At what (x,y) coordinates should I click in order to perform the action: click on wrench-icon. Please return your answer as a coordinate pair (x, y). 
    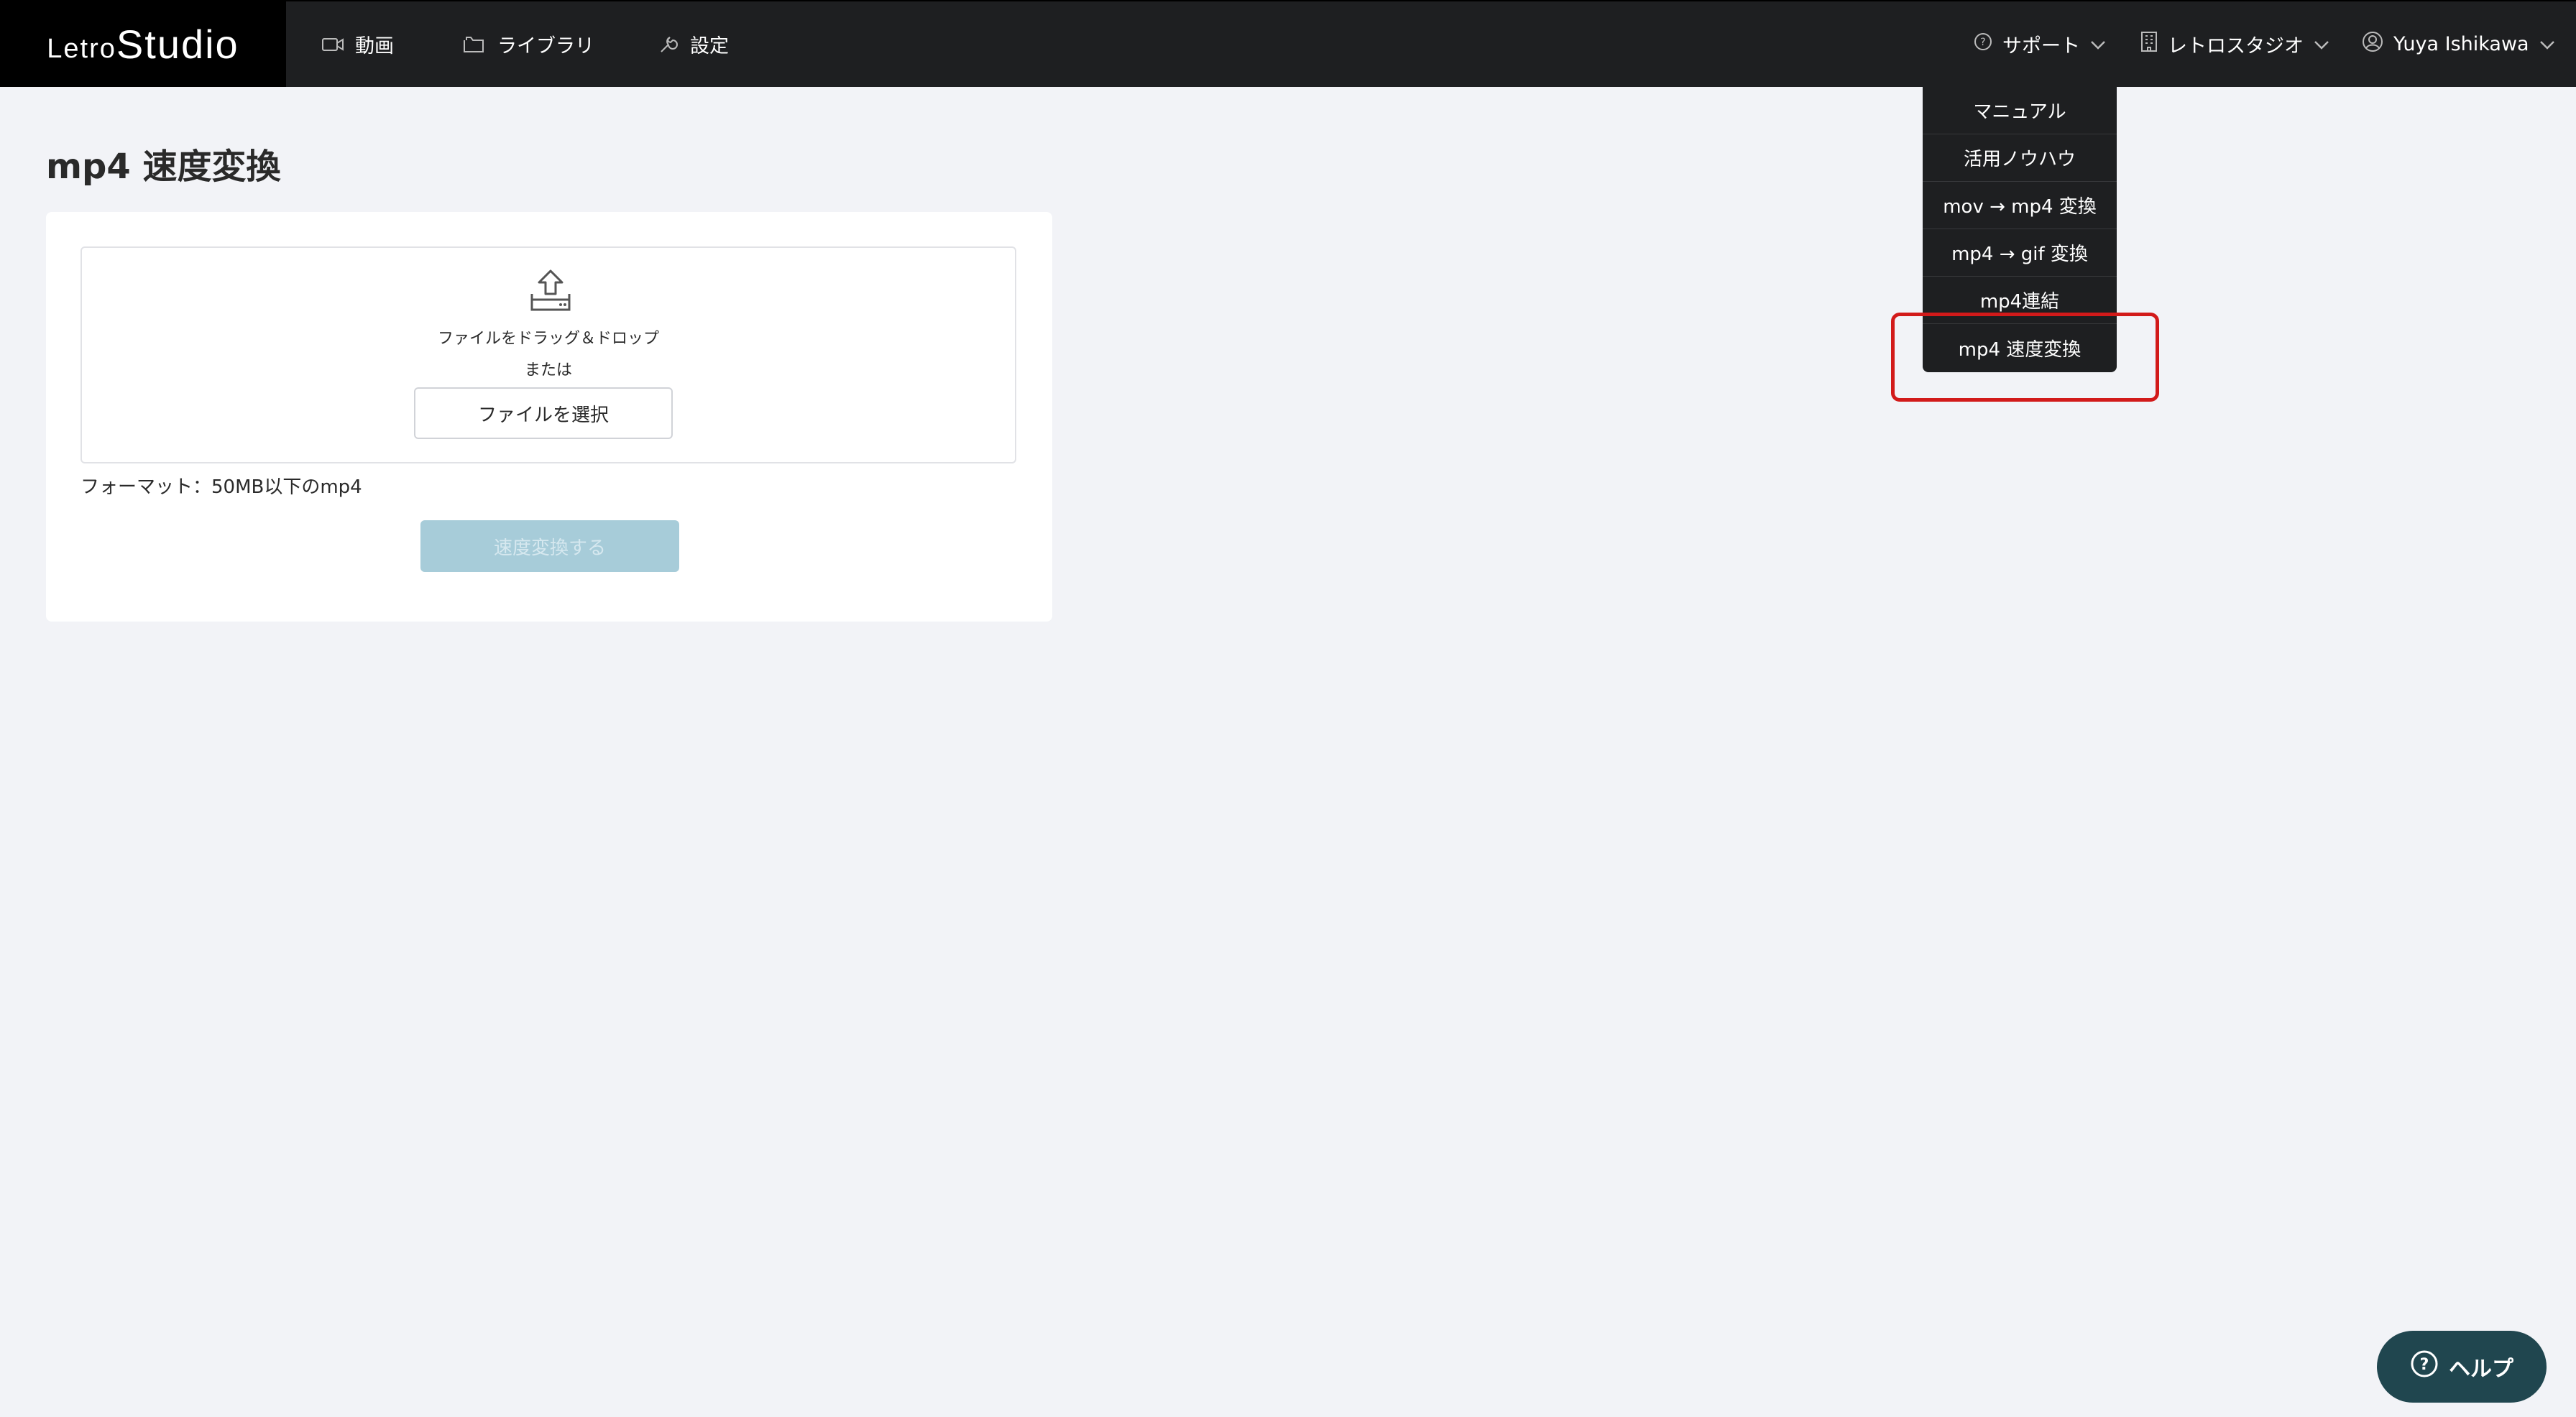
    Looking at the image, I should click on (668, 45).